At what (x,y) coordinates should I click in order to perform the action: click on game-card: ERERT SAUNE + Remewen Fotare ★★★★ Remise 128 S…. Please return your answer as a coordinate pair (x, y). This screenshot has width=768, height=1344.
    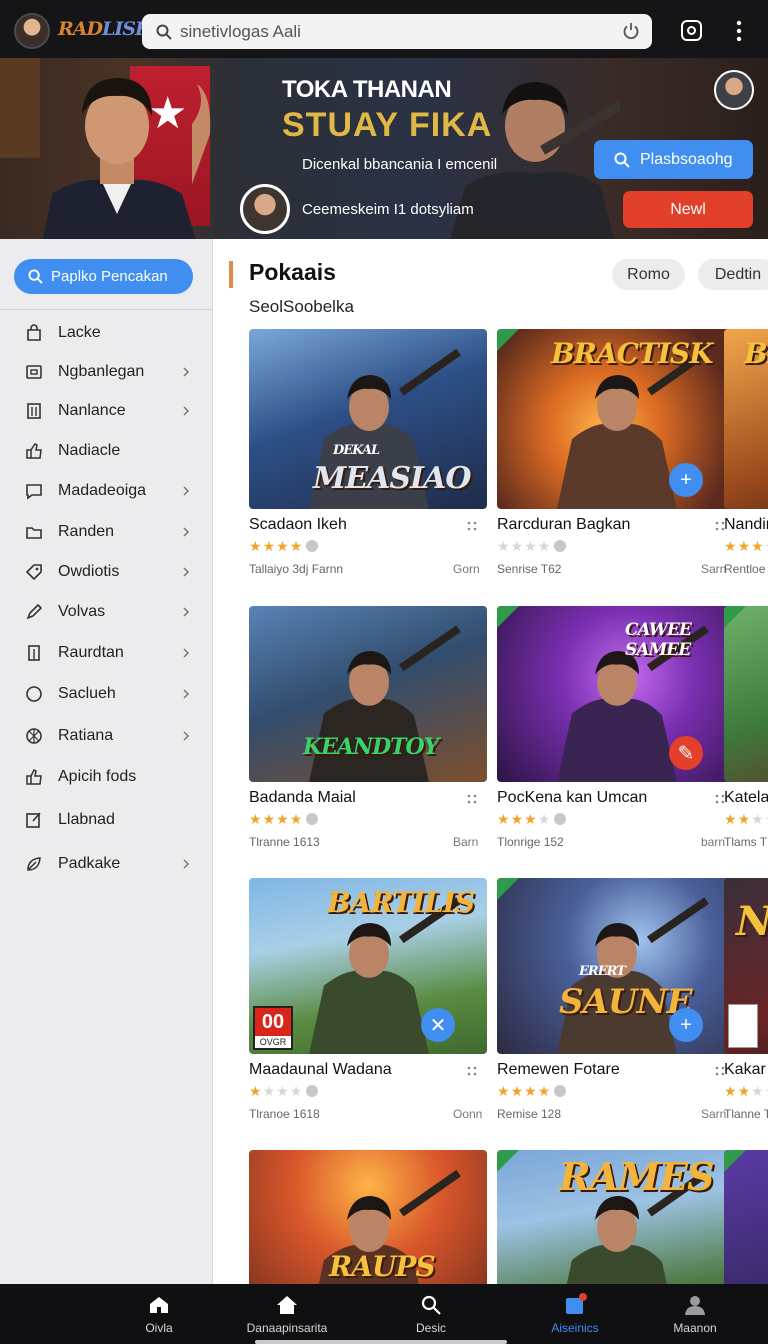
    Looking at the image, I should click on (616, 999).